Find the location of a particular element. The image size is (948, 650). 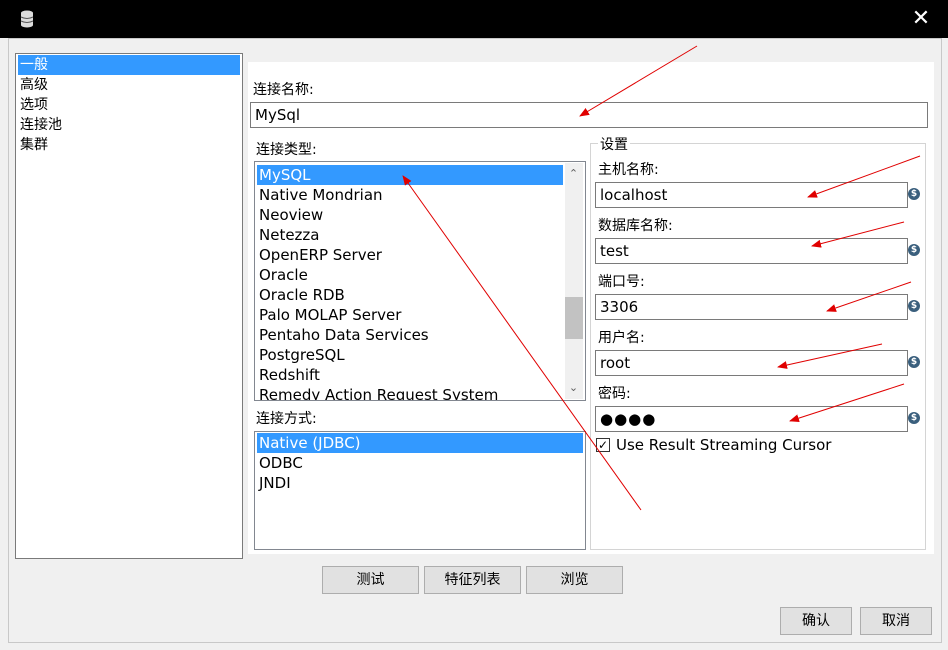

list-item: MySQL is located at coordinates (410, 175).